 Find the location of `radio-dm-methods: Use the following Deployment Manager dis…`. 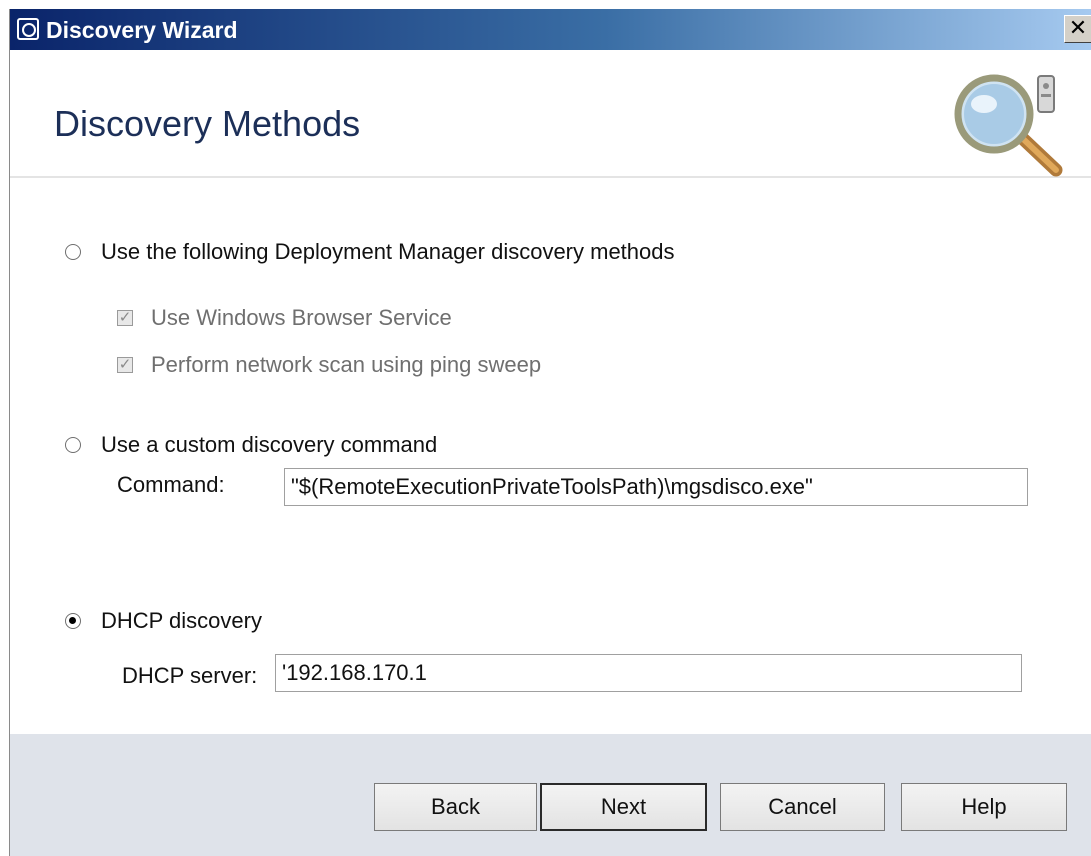

radio-dm-methods: Use the following Deployment Manager dis… is located at coordinates (370, 252).